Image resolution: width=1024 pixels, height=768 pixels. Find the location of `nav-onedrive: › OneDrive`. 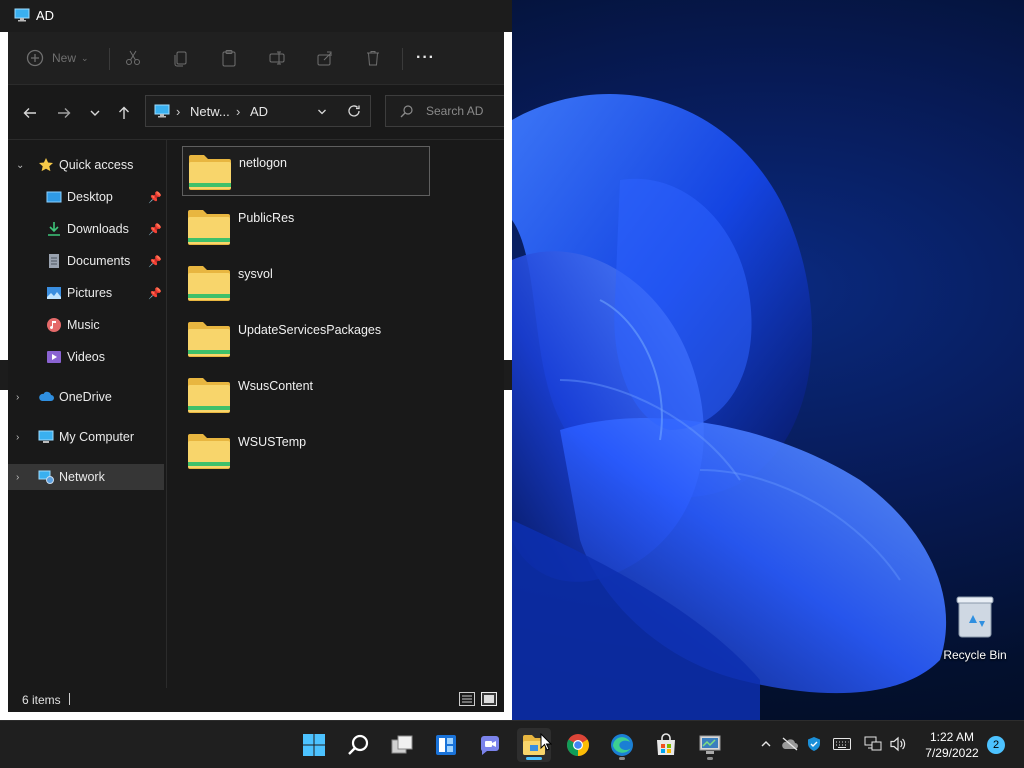

nav-onedrive: › OneDrive is located at coordinates (86, 397).